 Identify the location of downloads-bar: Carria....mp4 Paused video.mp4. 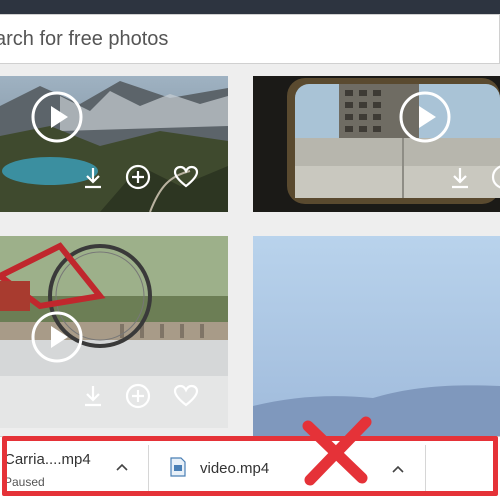
(250, 468).